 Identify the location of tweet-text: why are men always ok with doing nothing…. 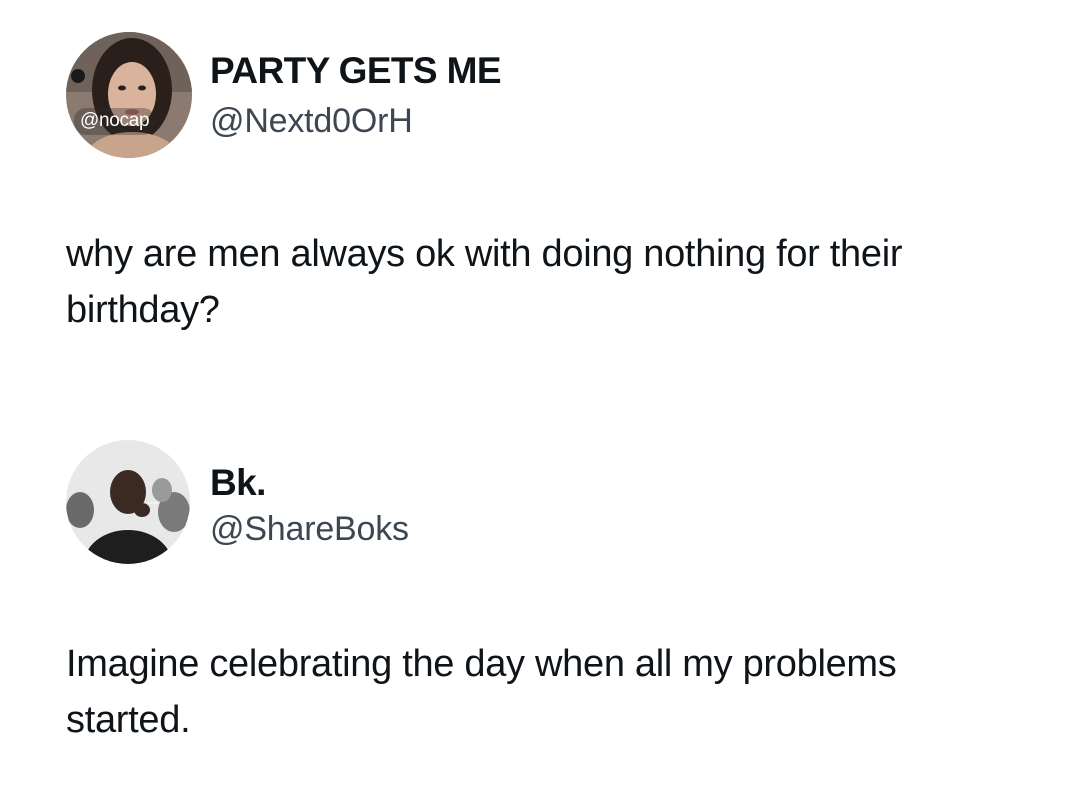
(484, 282).